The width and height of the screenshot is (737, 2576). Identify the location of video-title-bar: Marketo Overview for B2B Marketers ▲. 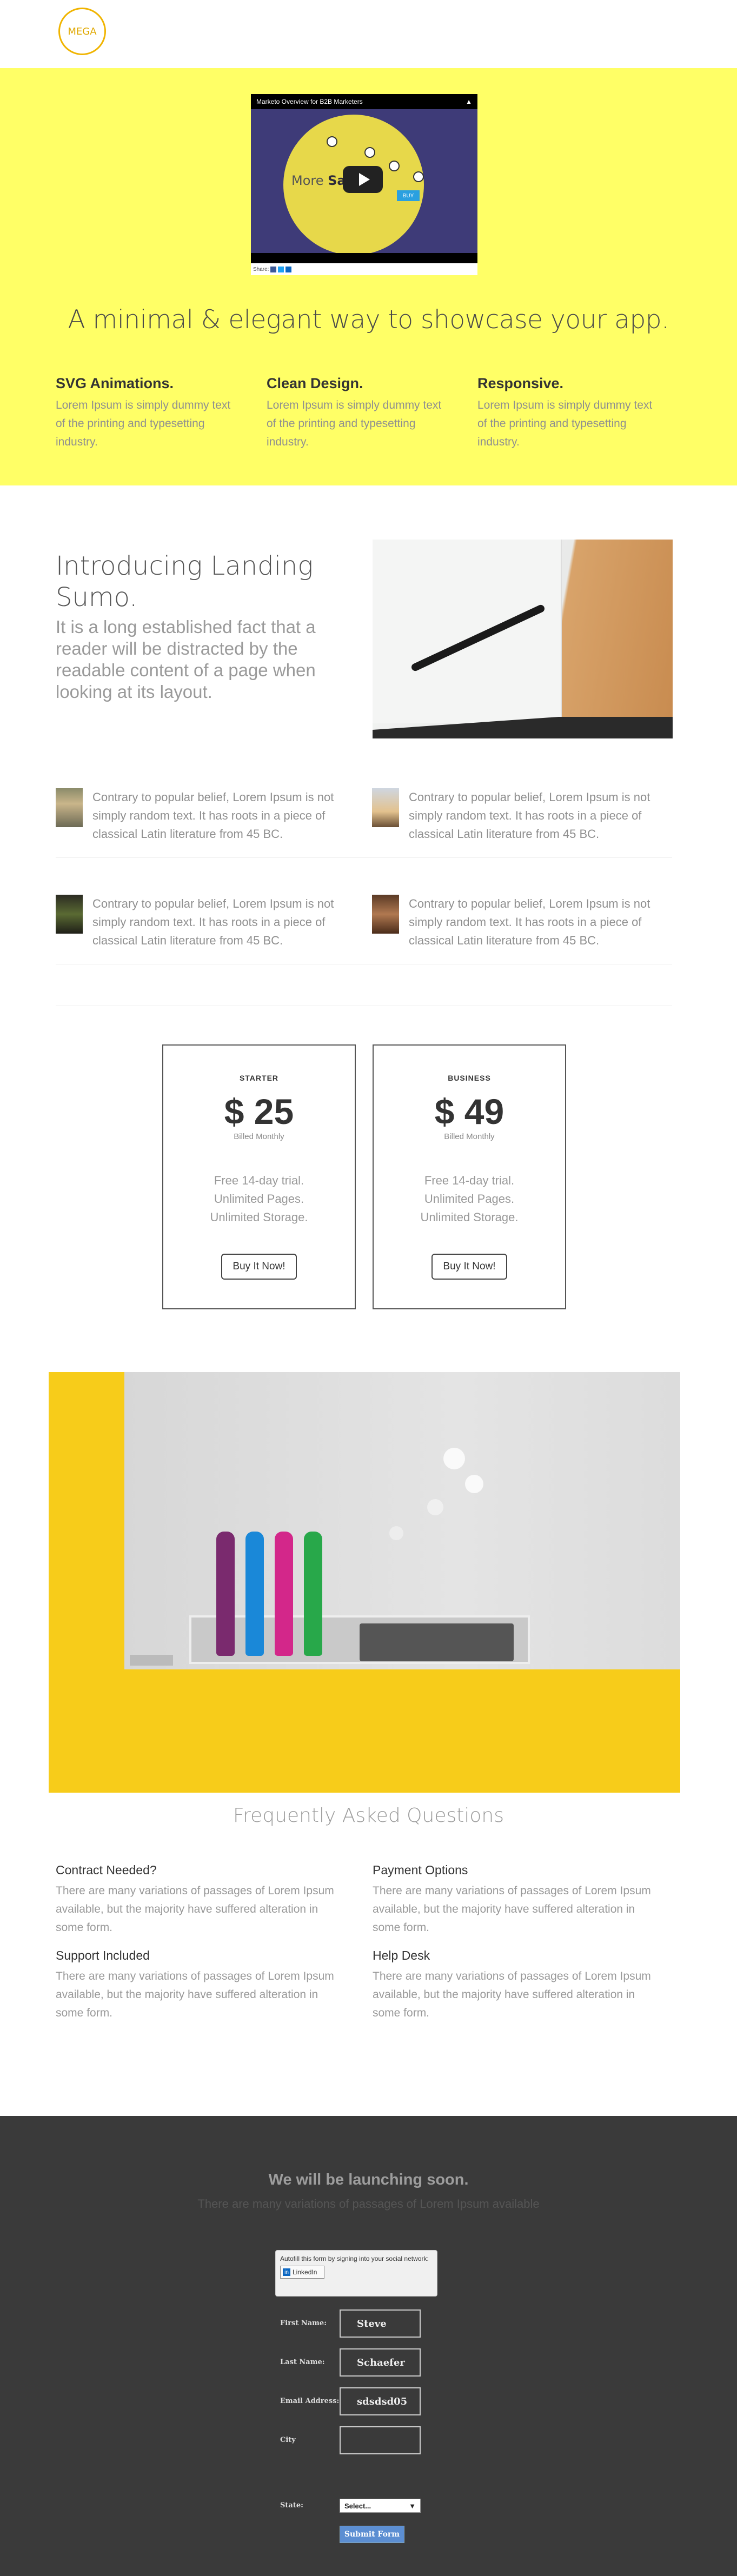
(364, 101).